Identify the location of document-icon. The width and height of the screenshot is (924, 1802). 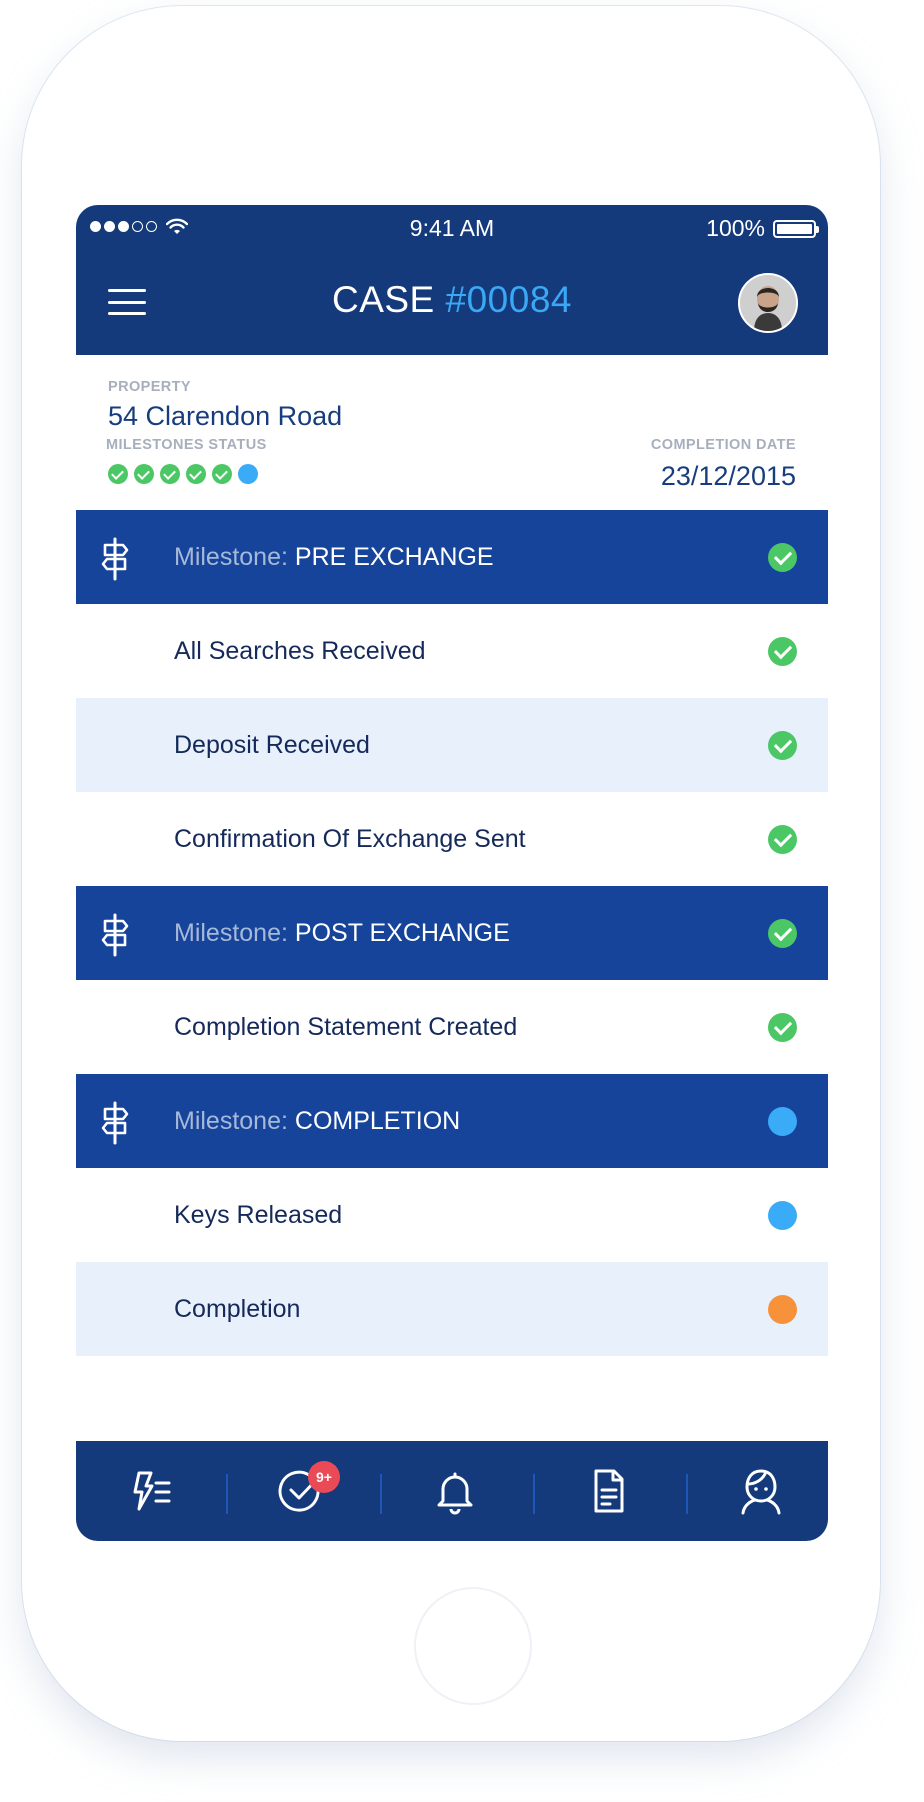
(609, 1491).